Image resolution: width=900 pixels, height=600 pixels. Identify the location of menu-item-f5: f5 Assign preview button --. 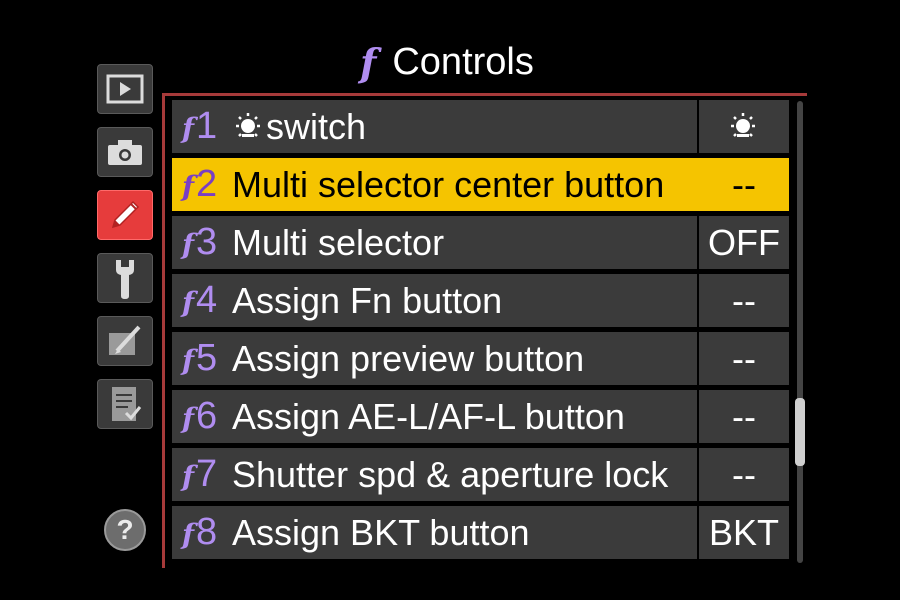
(480, 358).